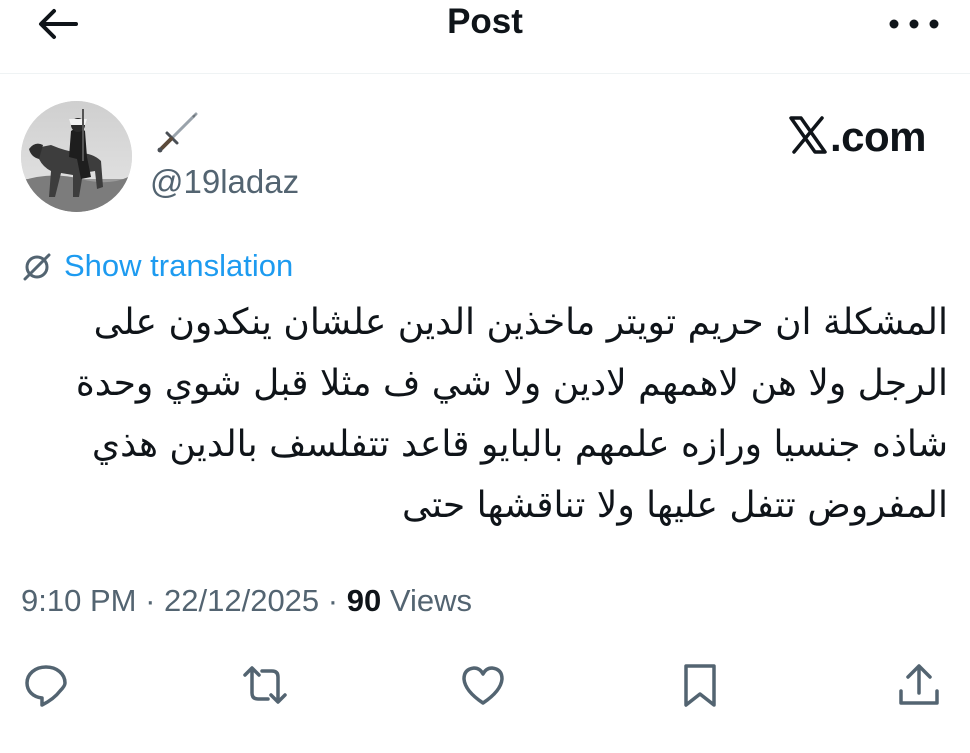 This screenshot has height=753, width=970. What do you see at coordinates (485, 21) in the screenshot?
I see `page-title: Post` at bounding box center [485, 21].